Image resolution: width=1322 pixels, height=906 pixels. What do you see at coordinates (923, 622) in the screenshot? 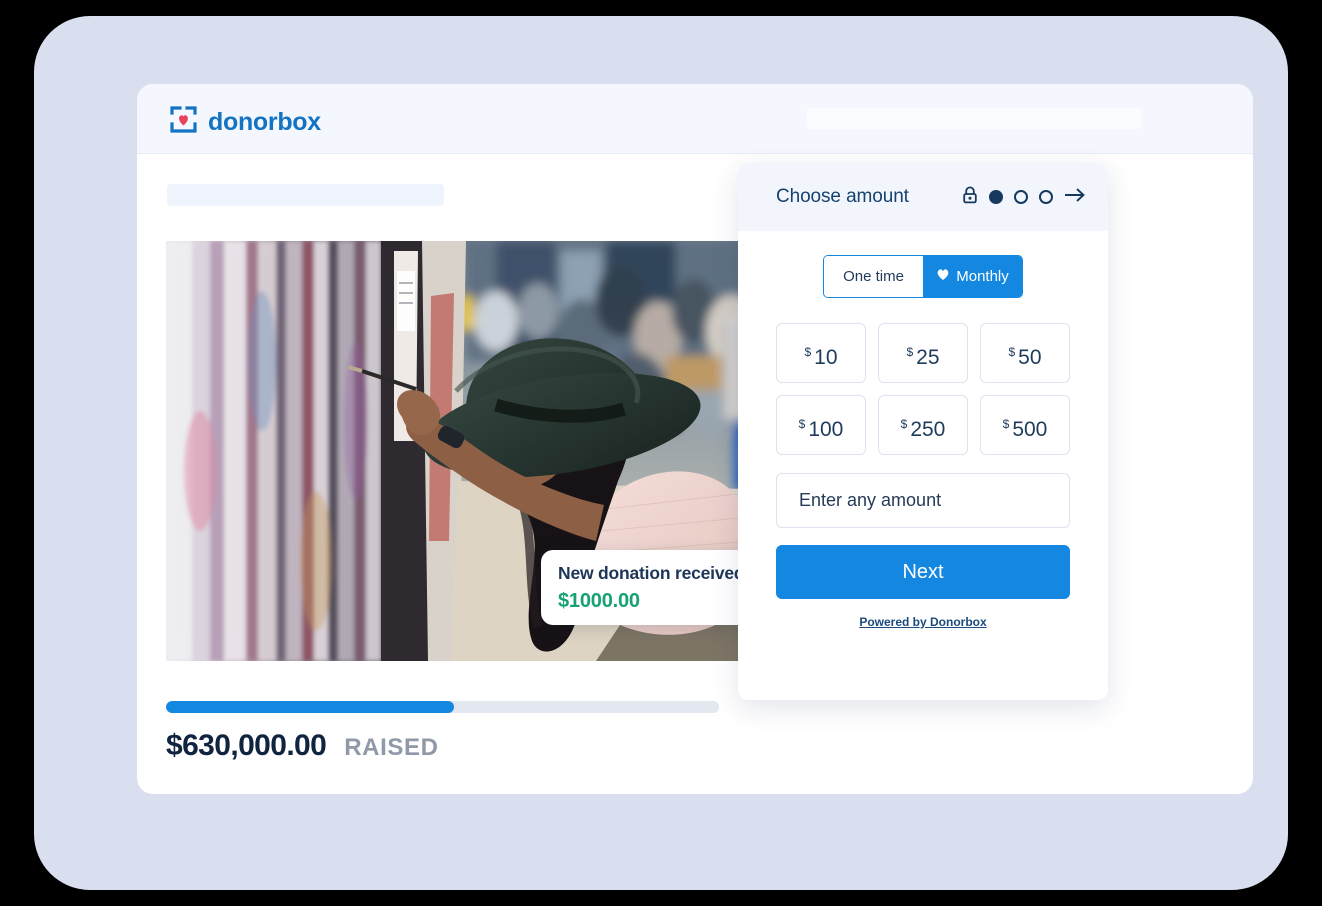
I see `powered-by-donorbox-link: Powered by Donorbox` at bounding box center [923, 622].